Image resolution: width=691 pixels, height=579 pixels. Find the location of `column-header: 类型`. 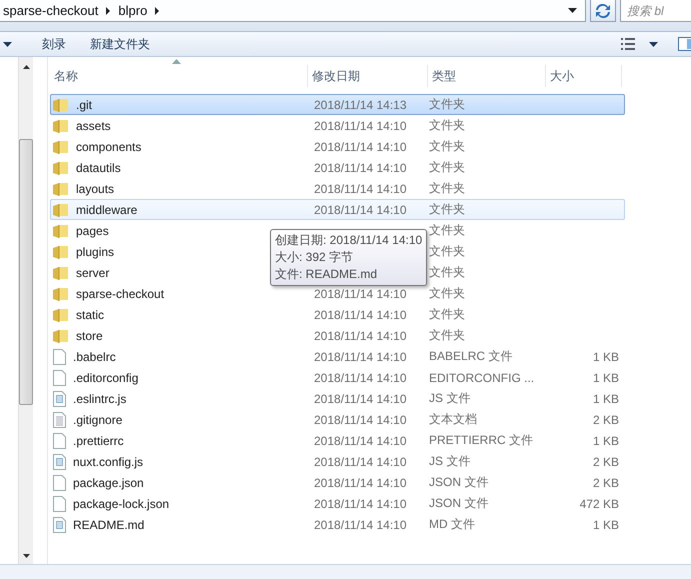

column-header: 类型 is located at coordinates (487, 76).